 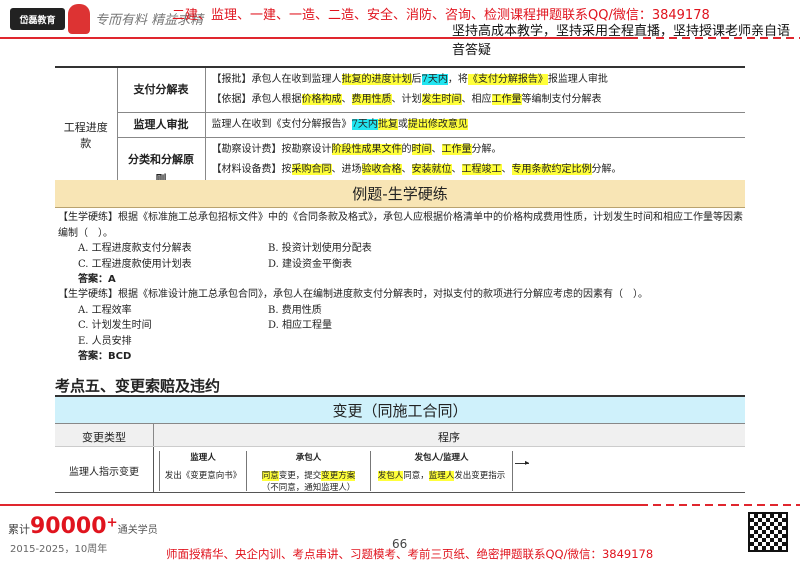 What do you see at coordinates (135, 248) in the screenshot?
I see `option: A. 工程进度款支付分解表` at bounding box center [135, 248].